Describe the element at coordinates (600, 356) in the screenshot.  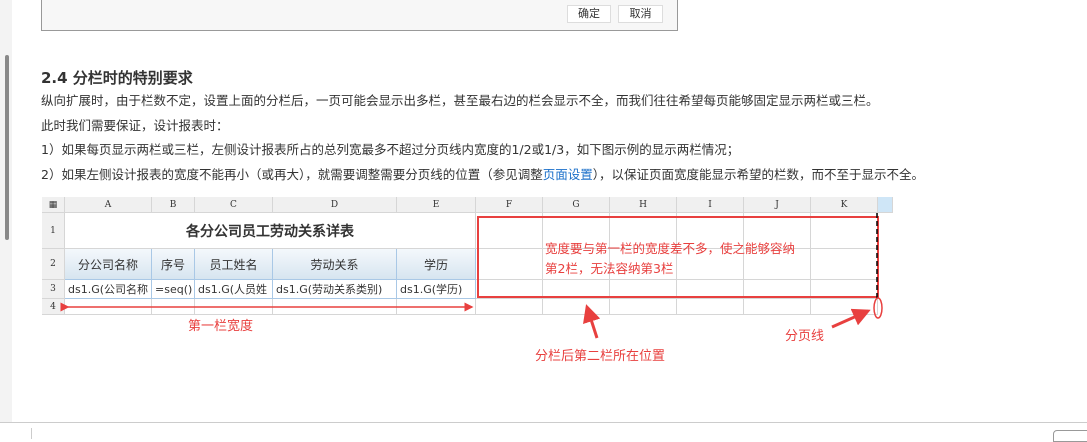
I see `annotation-label: 分栏后第二栏所在位置` at that location.